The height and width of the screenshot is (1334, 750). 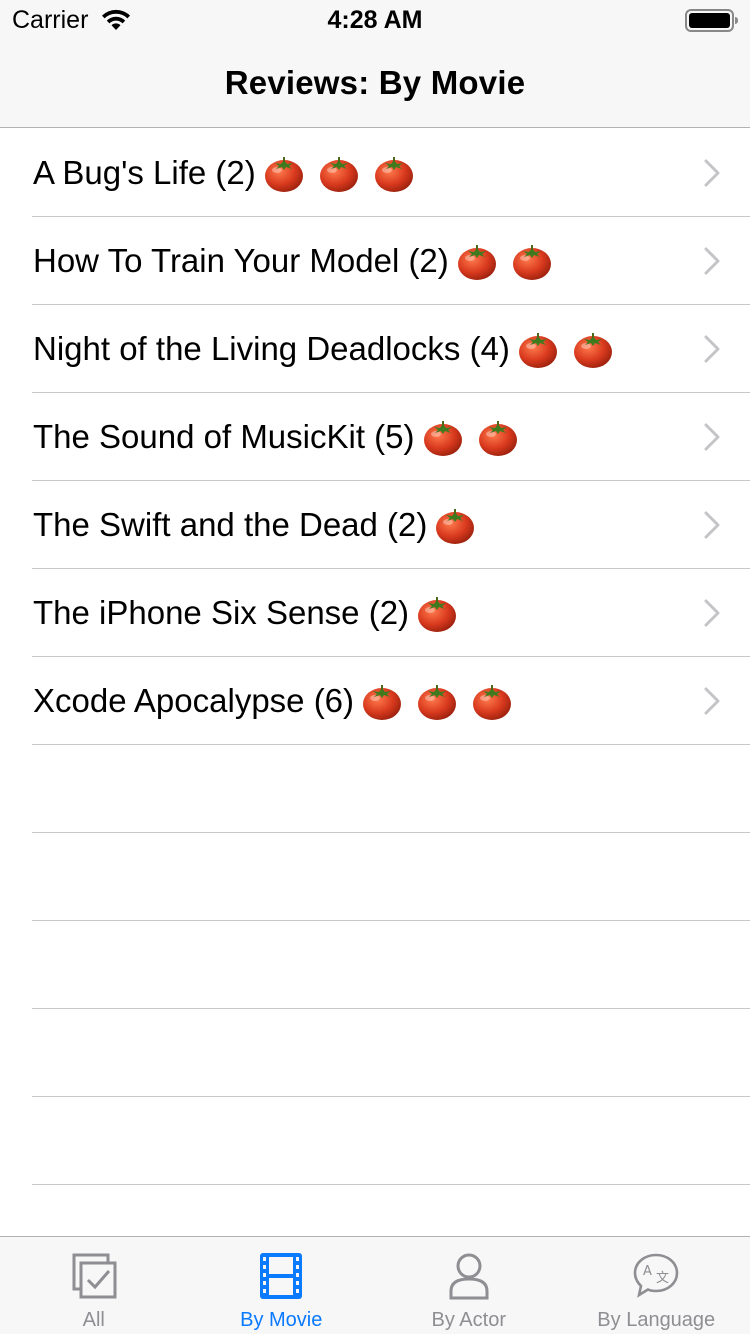 What do you see at coordinates (662, 1278) in the screenshot?
I see `svg-text: 文` at bounding box center [662, 1278].